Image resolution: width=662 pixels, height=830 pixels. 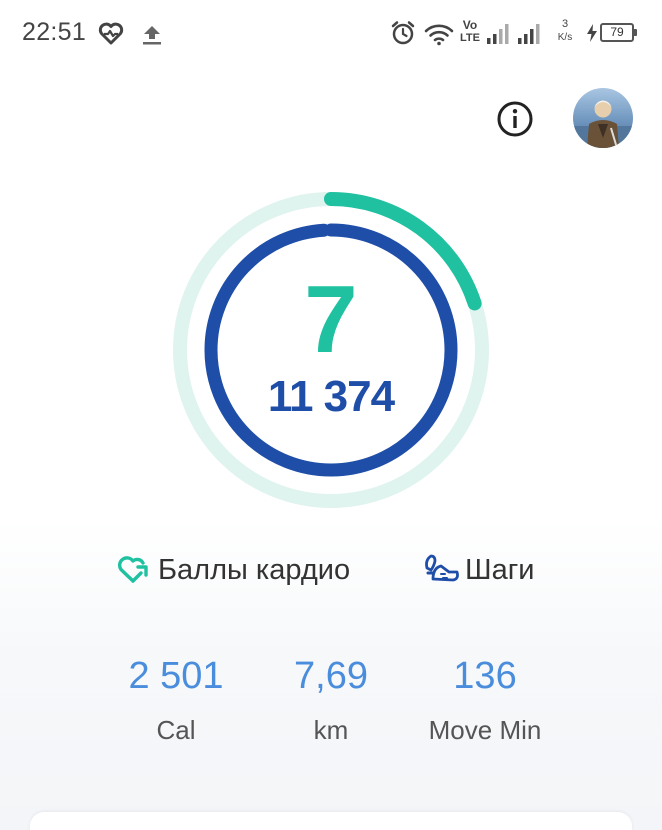 I want to click on steps-icon, so click(x=442, y=568).